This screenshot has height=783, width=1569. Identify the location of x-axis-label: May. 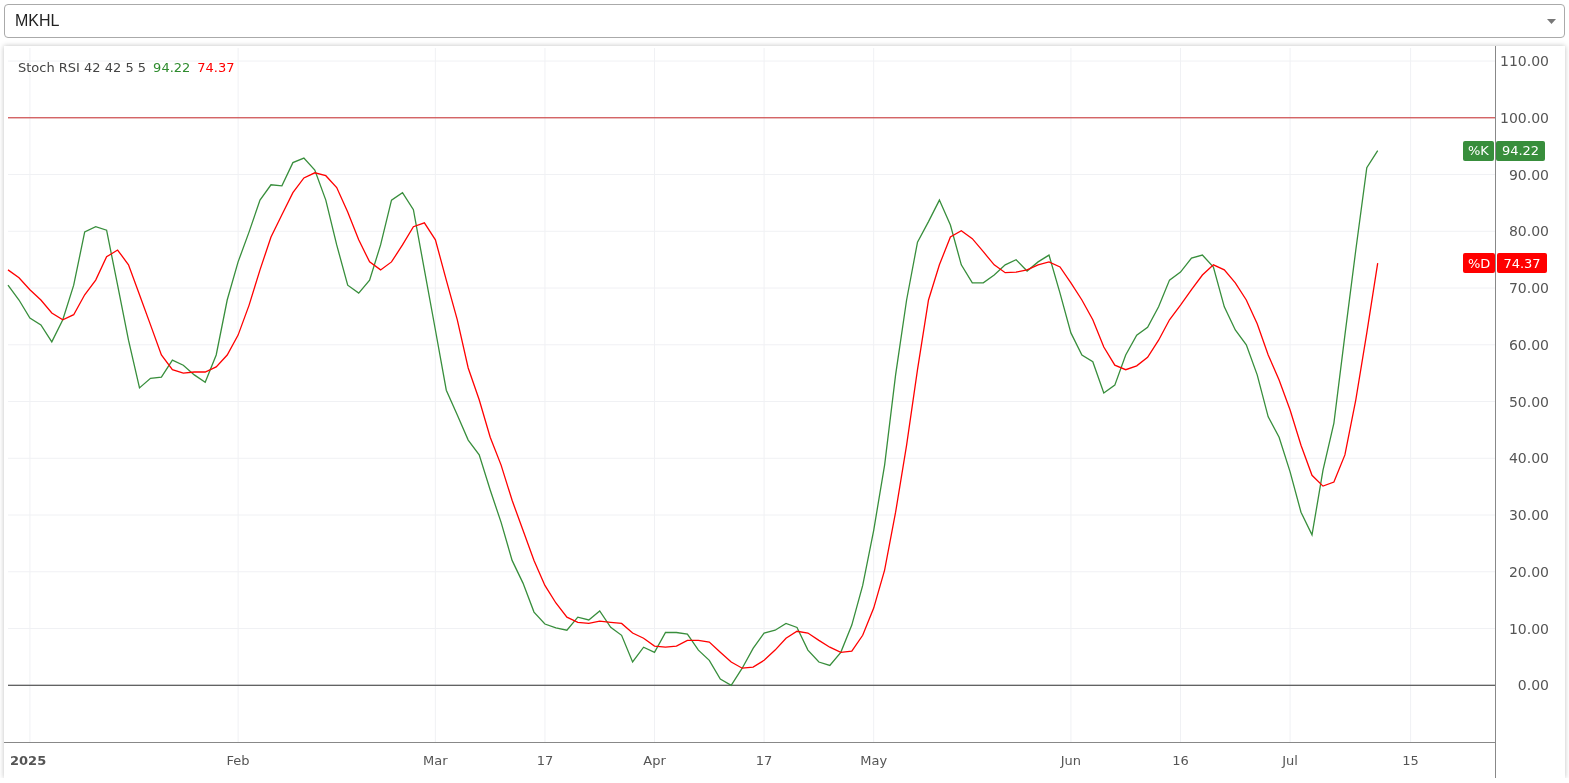
(874, 760).